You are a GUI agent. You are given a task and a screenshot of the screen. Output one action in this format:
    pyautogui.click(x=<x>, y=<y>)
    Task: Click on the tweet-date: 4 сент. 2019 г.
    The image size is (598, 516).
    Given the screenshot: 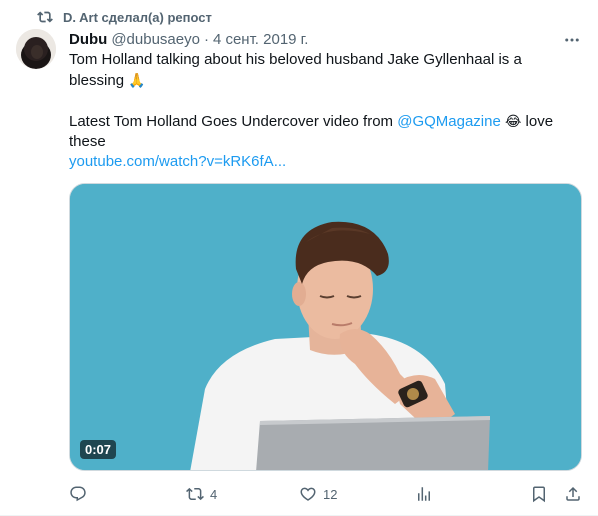 What is the action you would take?
    pyautogui.click(x=261, y=39)
    